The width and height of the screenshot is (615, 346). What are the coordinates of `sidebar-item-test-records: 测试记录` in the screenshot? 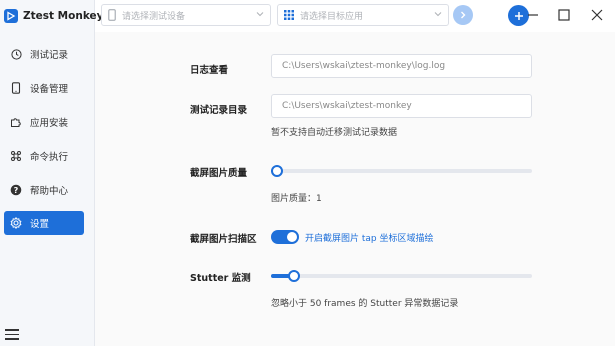 It's located at (44, 54).